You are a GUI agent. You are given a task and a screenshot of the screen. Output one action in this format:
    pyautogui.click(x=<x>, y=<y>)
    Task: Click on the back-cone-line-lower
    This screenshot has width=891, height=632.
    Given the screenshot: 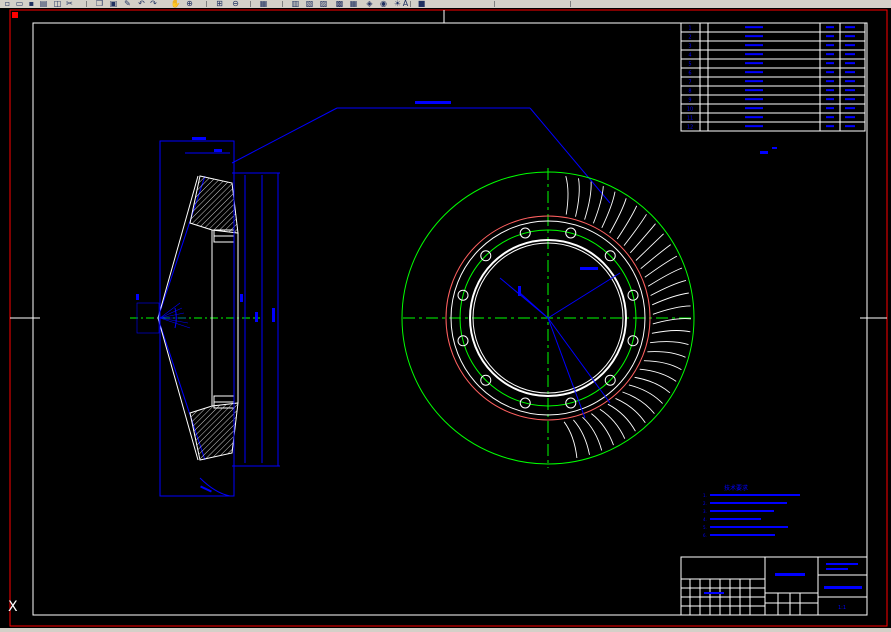 What is the action you would take?
    pyautogui.click(x=178, y=389)
    